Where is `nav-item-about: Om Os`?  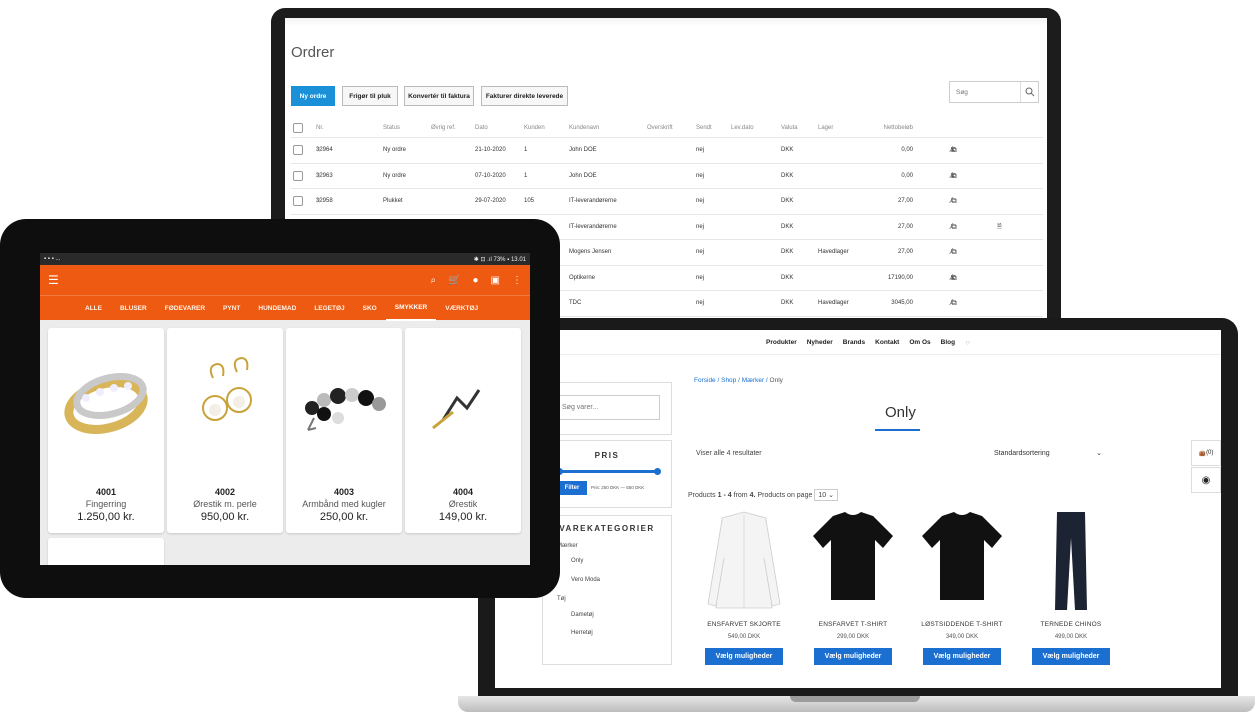 nav-item-about: Om Os is located at coordinates (919, 342).